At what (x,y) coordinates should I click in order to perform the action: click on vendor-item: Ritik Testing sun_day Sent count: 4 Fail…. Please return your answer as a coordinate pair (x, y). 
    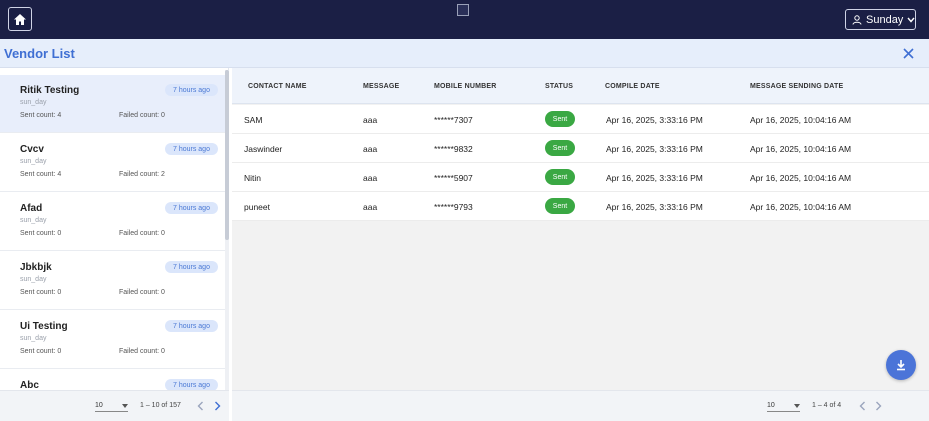
    Looking at the image, I should click on (112, 104).